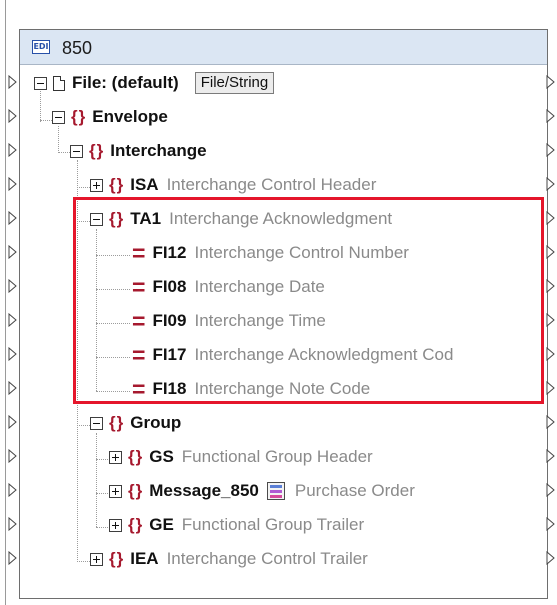 This screenshot has width=557, height=605. What do you see at coordinates (259, 286) in the screenshot?
I see `element-description: Interchange Date` at bounding box center [259, 286].